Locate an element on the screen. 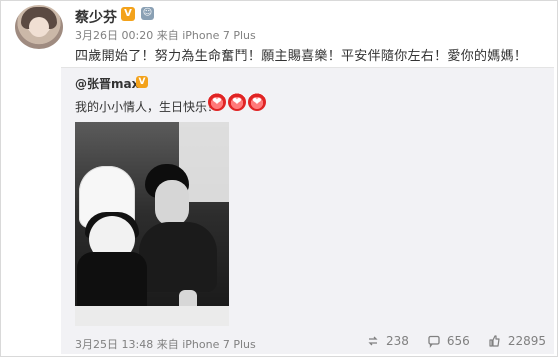 The width and height of the screenshot is (558, 357). like-count: 22895 is located at coordinates (526, 341).